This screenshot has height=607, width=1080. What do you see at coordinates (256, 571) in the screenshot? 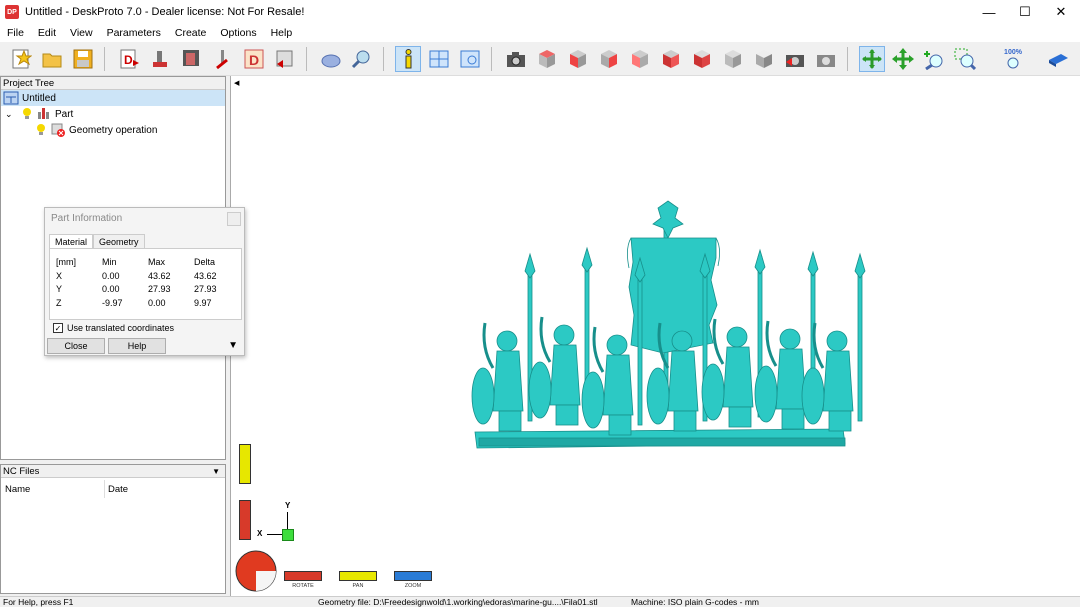
I see `rotate-wheel-icon` at bounding box center [256, 571].